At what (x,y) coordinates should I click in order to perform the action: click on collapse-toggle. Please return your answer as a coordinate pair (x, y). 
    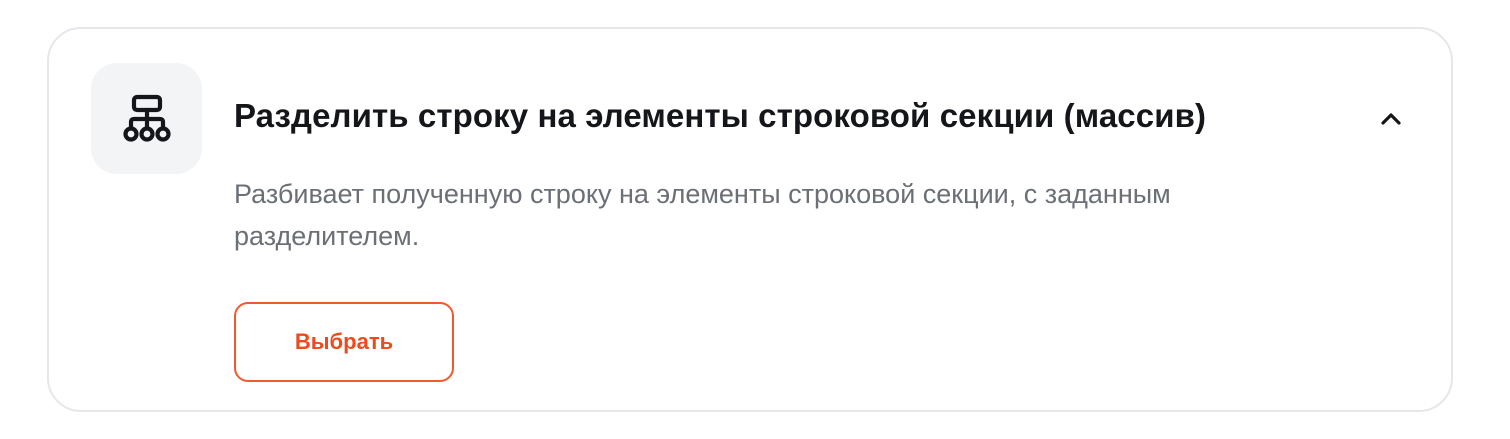
    Looking at the image, I should click on (1391, 119).